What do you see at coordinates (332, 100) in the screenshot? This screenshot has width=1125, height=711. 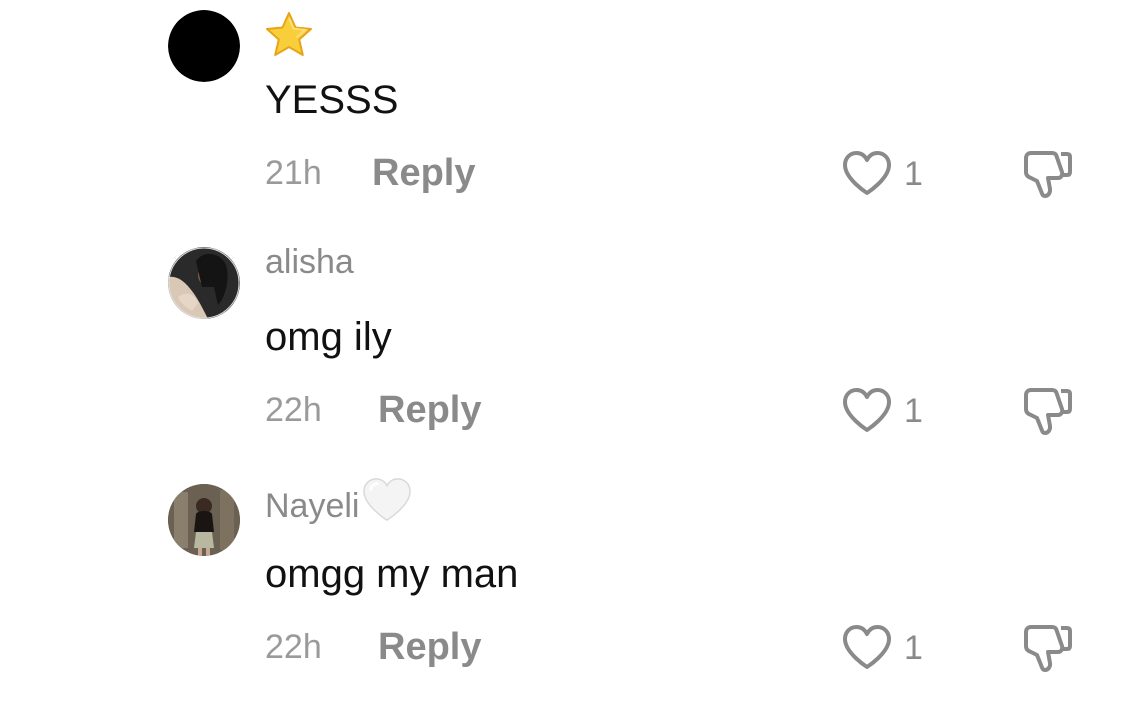 I see `comment-text: YESSS` at bounding box center [332, 100].